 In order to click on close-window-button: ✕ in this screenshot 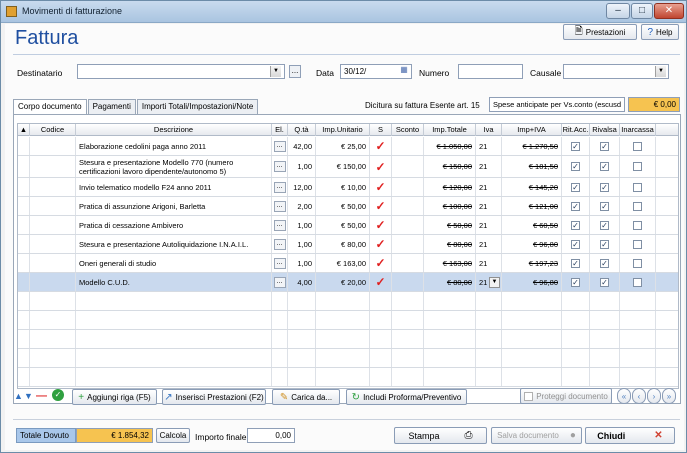, I will do `click(669, 11)`.